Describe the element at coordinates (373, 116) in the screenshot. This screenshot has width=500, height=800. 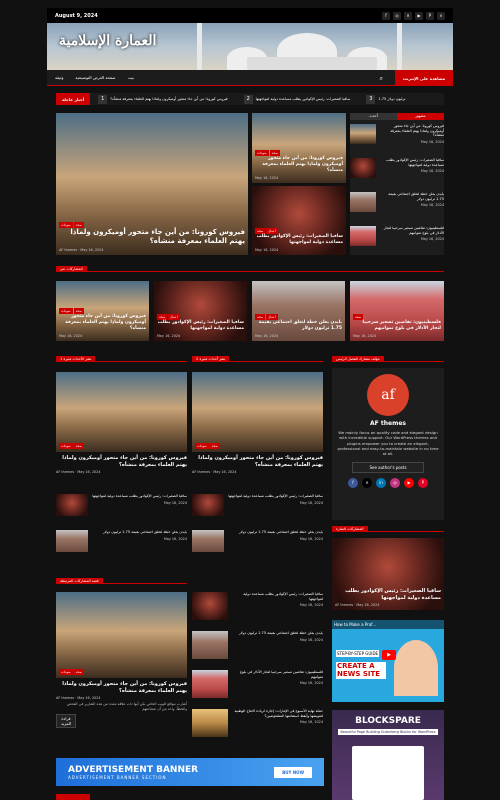
I see `tab-latest: أحدث` at that location.